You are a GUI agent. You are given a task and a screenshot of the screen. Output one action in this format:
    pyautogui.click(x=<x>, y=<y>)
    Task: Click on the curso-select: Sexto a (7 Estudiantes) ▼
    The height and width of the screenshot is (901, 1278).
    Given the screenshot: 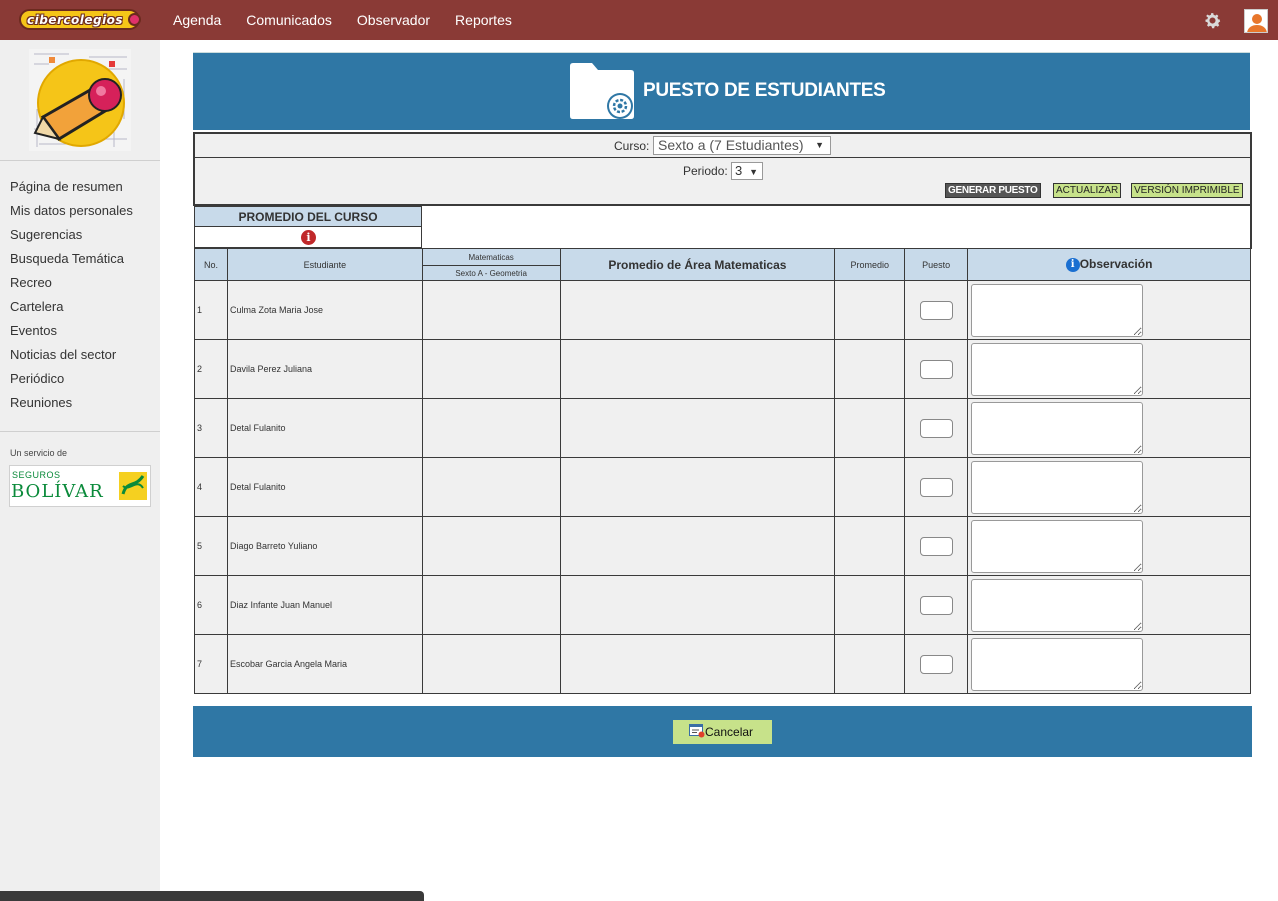 What is the action you would take?
    pyautogui.click(x=742, y=145)
    